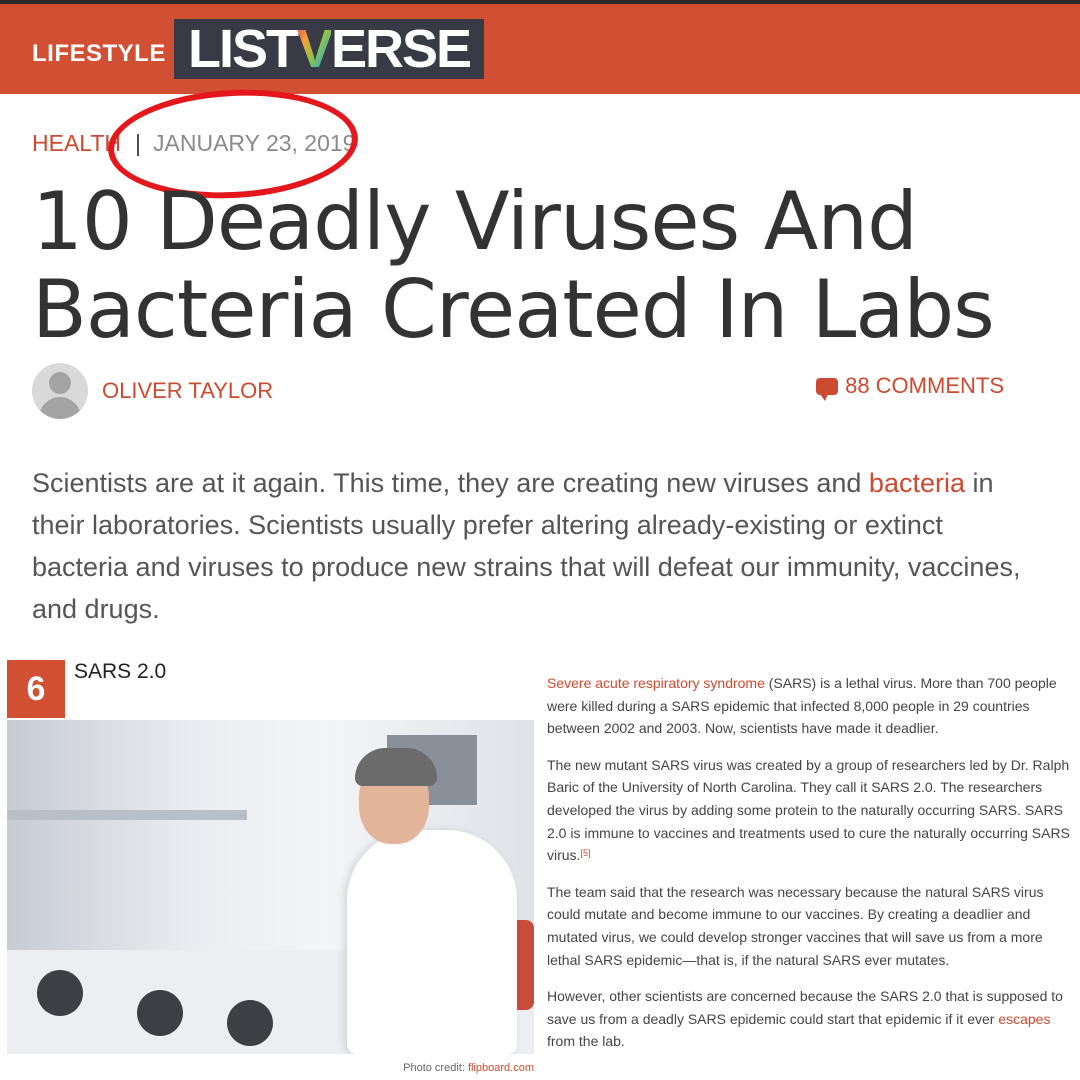 This screenshot has width=1080, height=1080. What do you see at coordinates (917, 483) in the screenshot?
I see `bacteria-link: bacteria` at bounding box center [917, 483].